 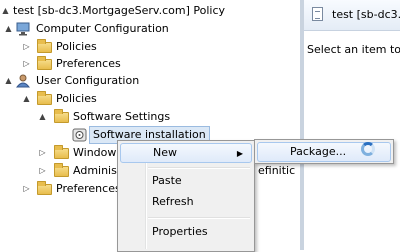 I want to click on tree-item-label: test [sb-dc3.MortgageServ.com] Policy, so click(x=119, y=10).